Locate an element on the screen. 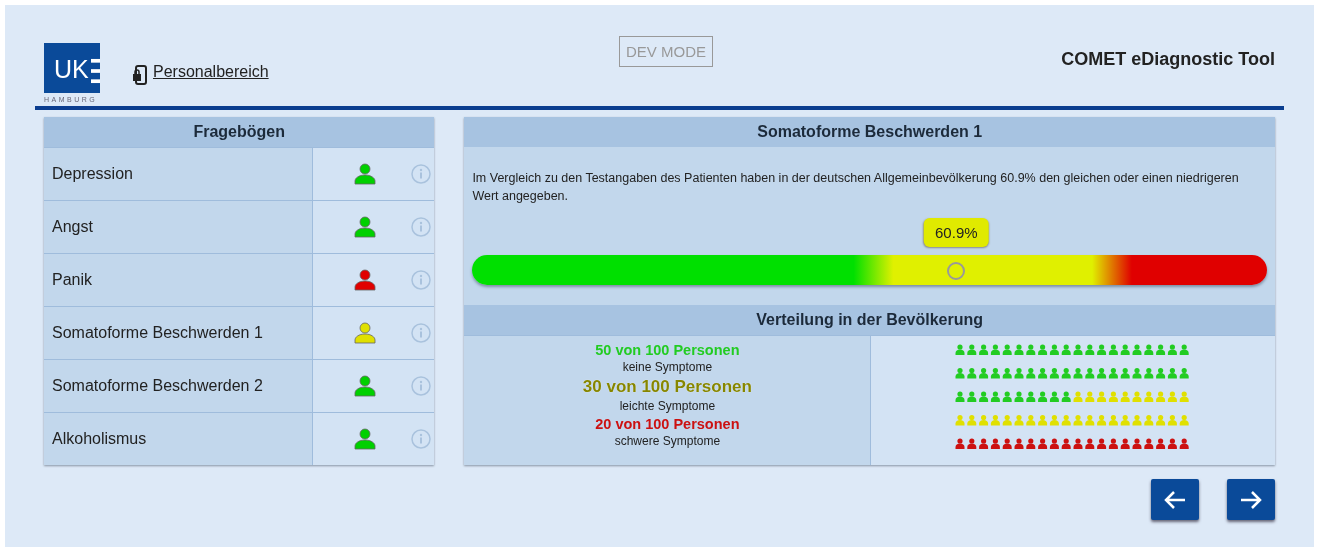  group-count: 50 von 100 Personen is located at coordinates (667, 350).